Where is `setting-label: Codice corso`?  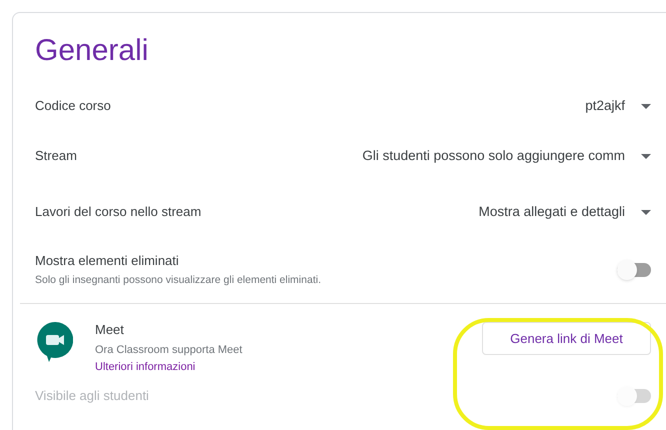 setting-label: Codice corso is located at coordinates (73, 106).